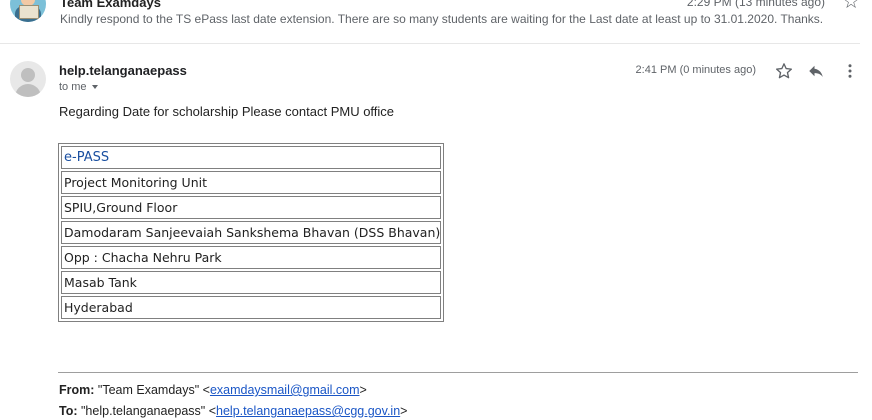 This screenshot has width=872, height=420. I want to click on star-button, so click(784, 71).